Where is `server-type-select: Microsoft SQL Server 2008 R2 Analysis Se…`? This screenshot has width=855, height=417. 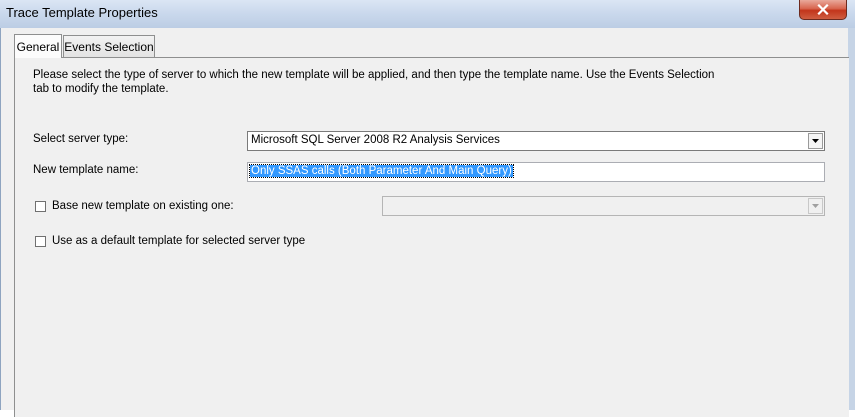 server-type-select: Microsoft SQL Server 2008 R2 Analysis Se… is located at coordinates (536, 141).